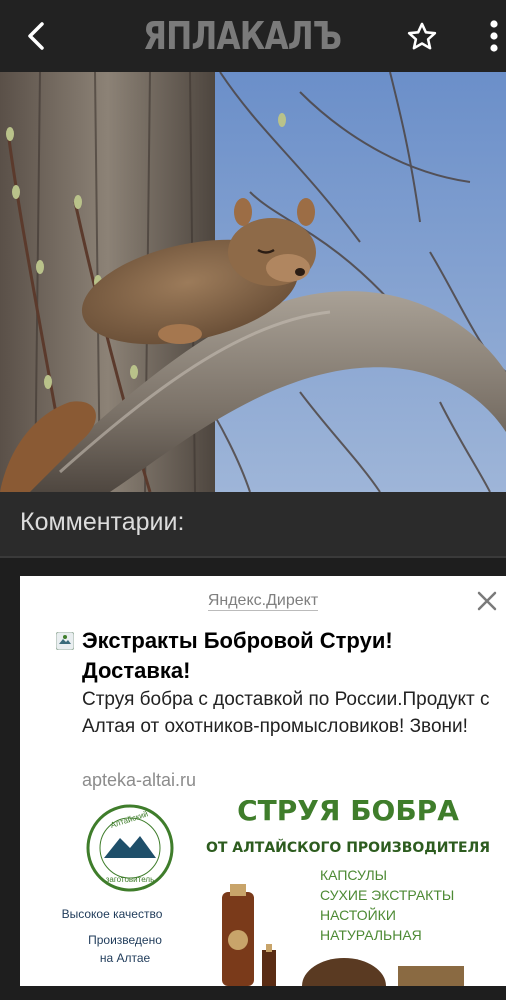 The image size is (506, 1000). I want to click on close-icon, so click(487, 601).